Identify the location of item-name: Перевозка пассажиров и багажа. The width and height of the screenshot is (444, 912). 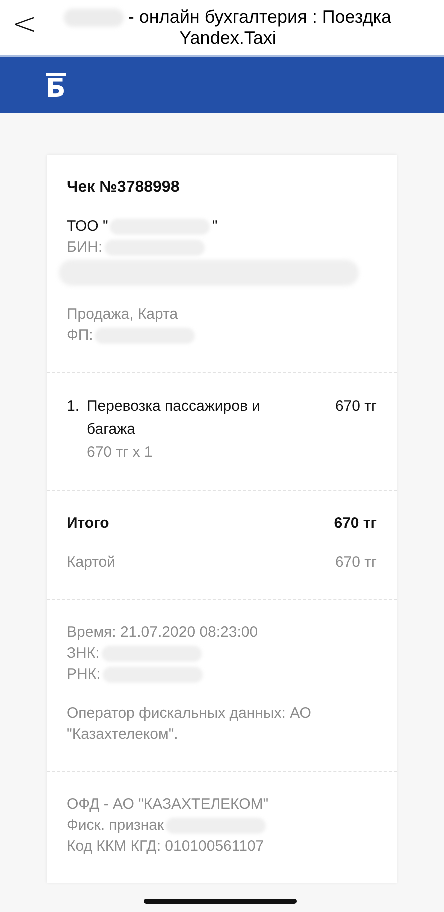
(174, 418).